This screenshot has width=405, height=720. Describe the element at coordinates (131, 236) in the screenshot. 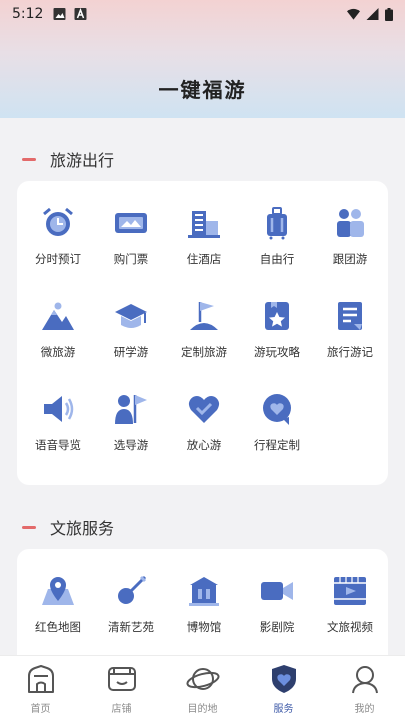

I see `service-item: 购门票` at that location.